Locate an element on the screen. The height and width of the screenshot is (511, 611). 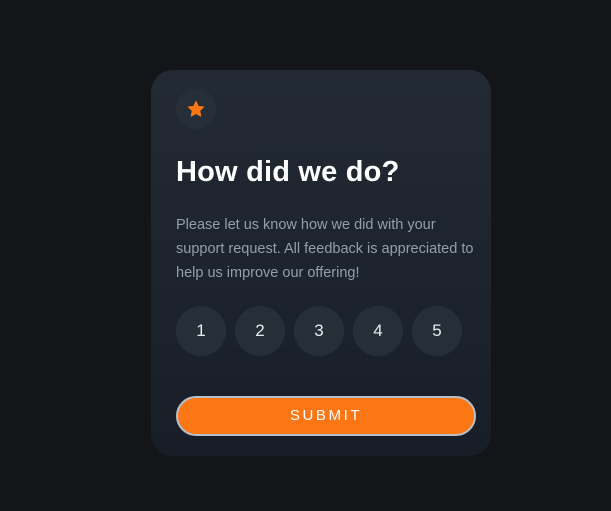
star-badge is located at coordinates (196, 109).